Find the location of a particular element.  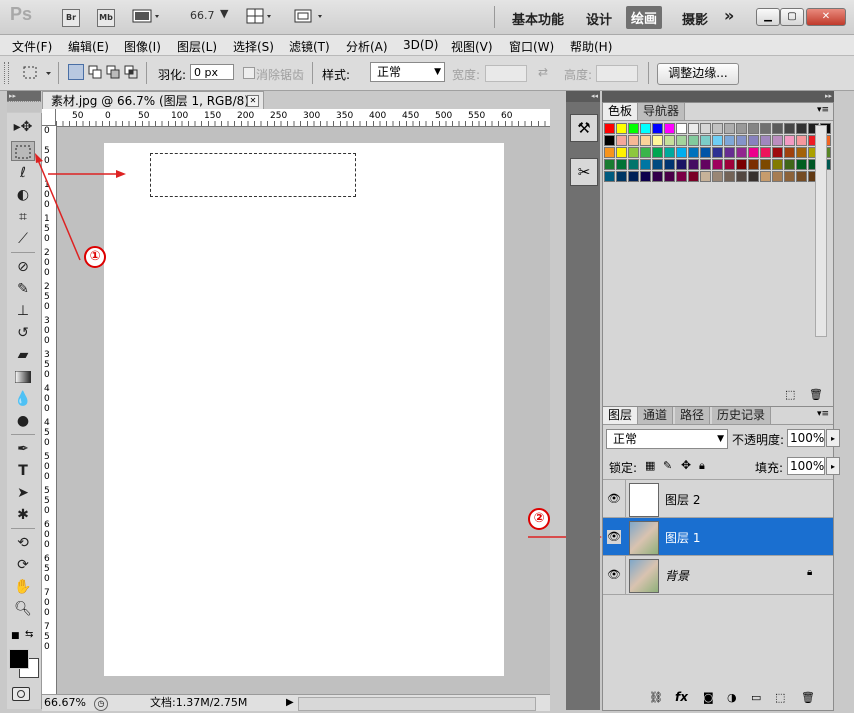

clone-stamp-tool-icon: ⊥ is located at coordinates (23, 311).